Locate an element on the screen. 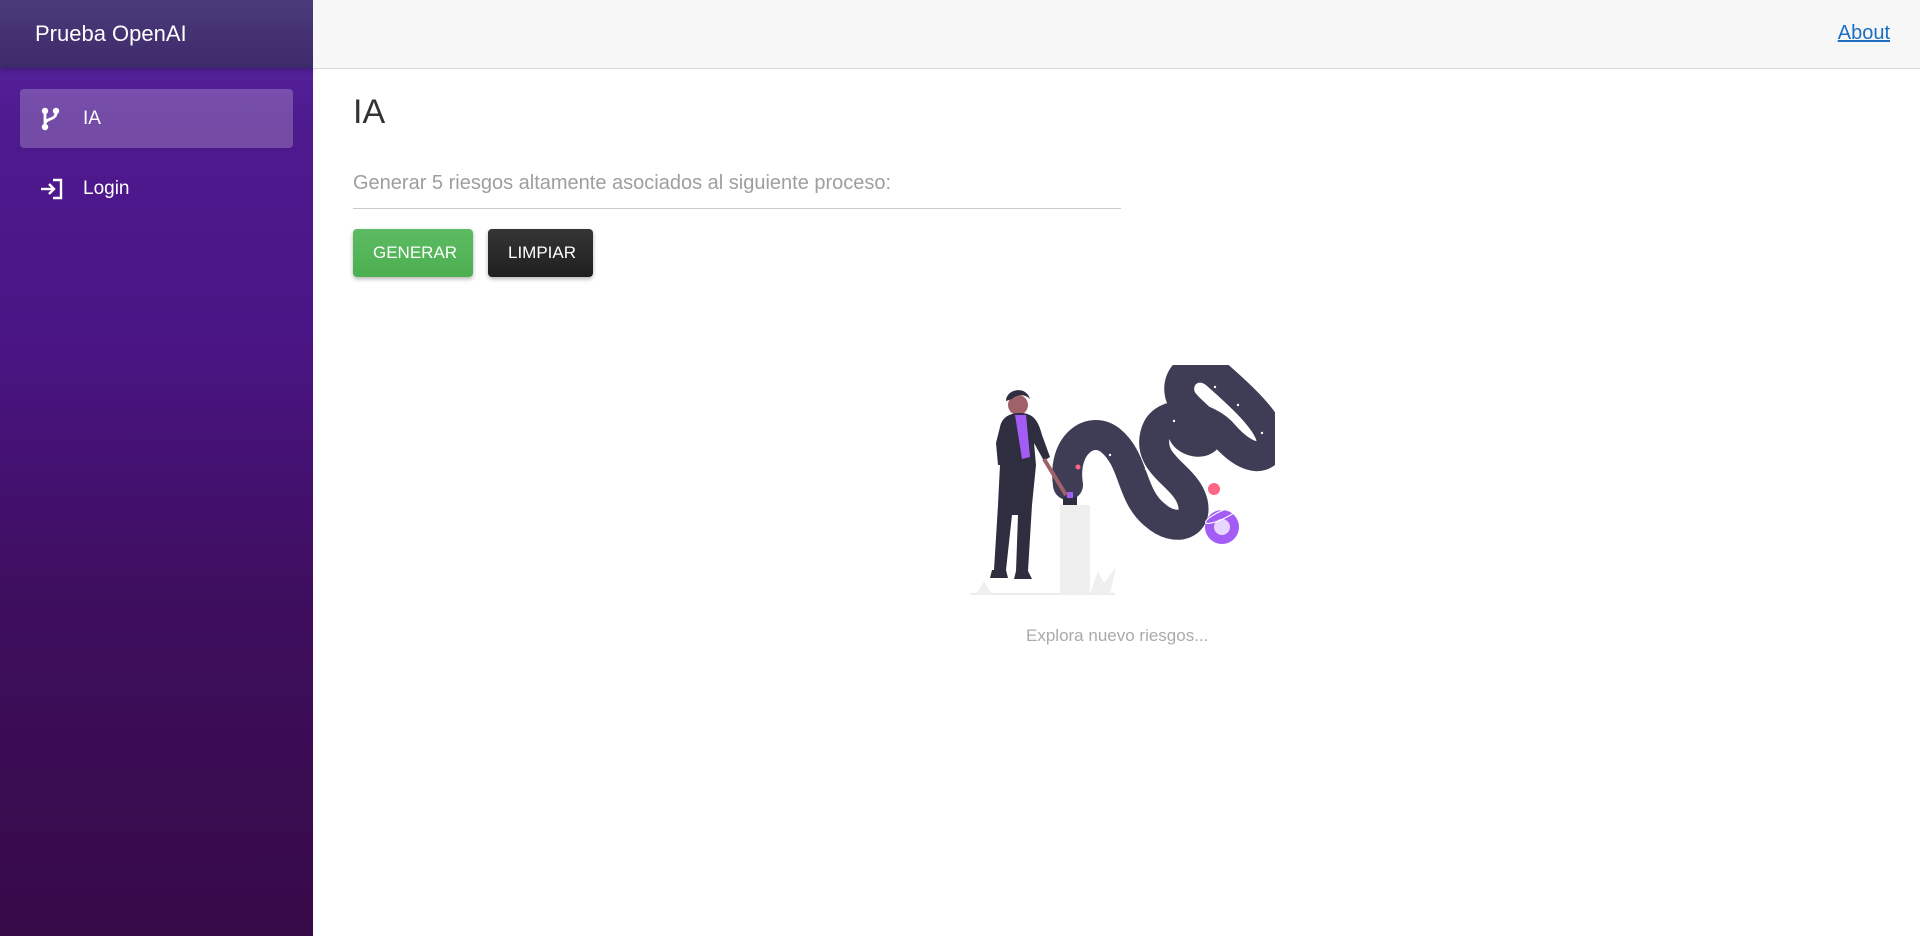  sidebar-header: Prueba OpenAI is located at coordinates (156, 34).